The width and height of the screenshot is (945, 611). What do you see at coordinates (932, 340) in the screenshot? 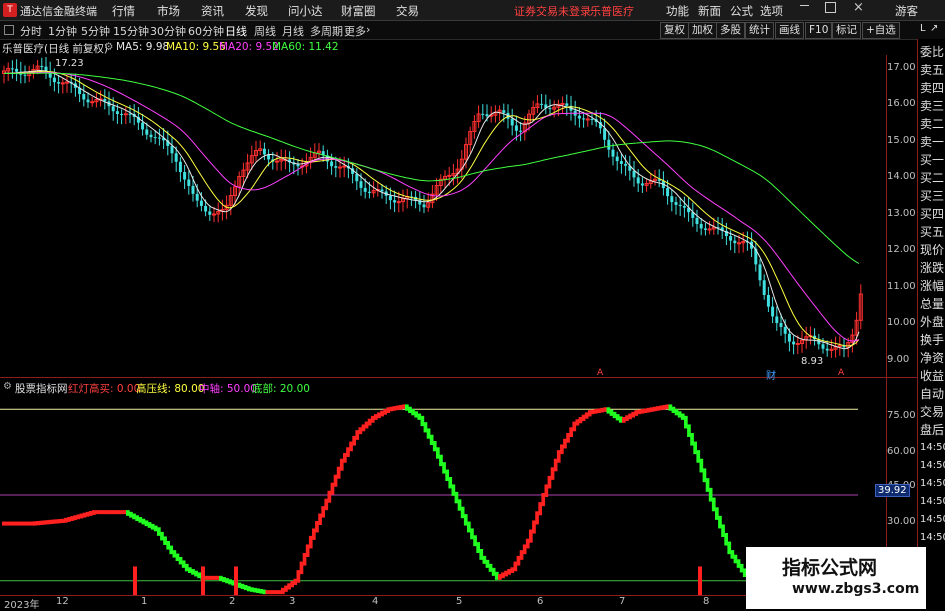
I see `side-item-16: 换手` at bounding box center [932, 340].